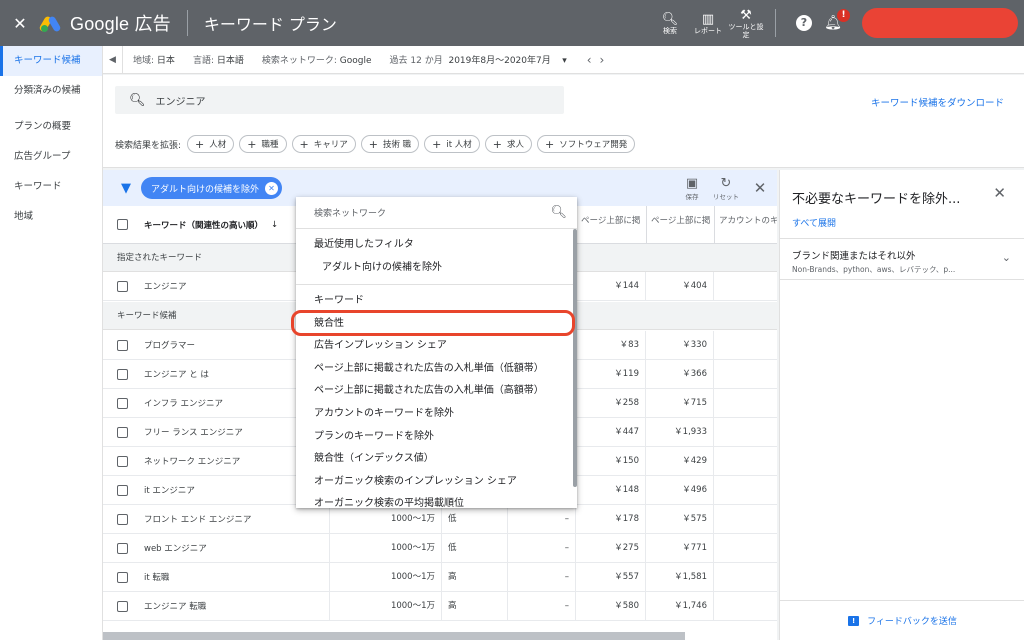 The height and width of the screenshot is (640, 1024). Describe the element at coordinates (814, 222) in the screenshot. I see `expand-all-link: すべて展開` at that location.